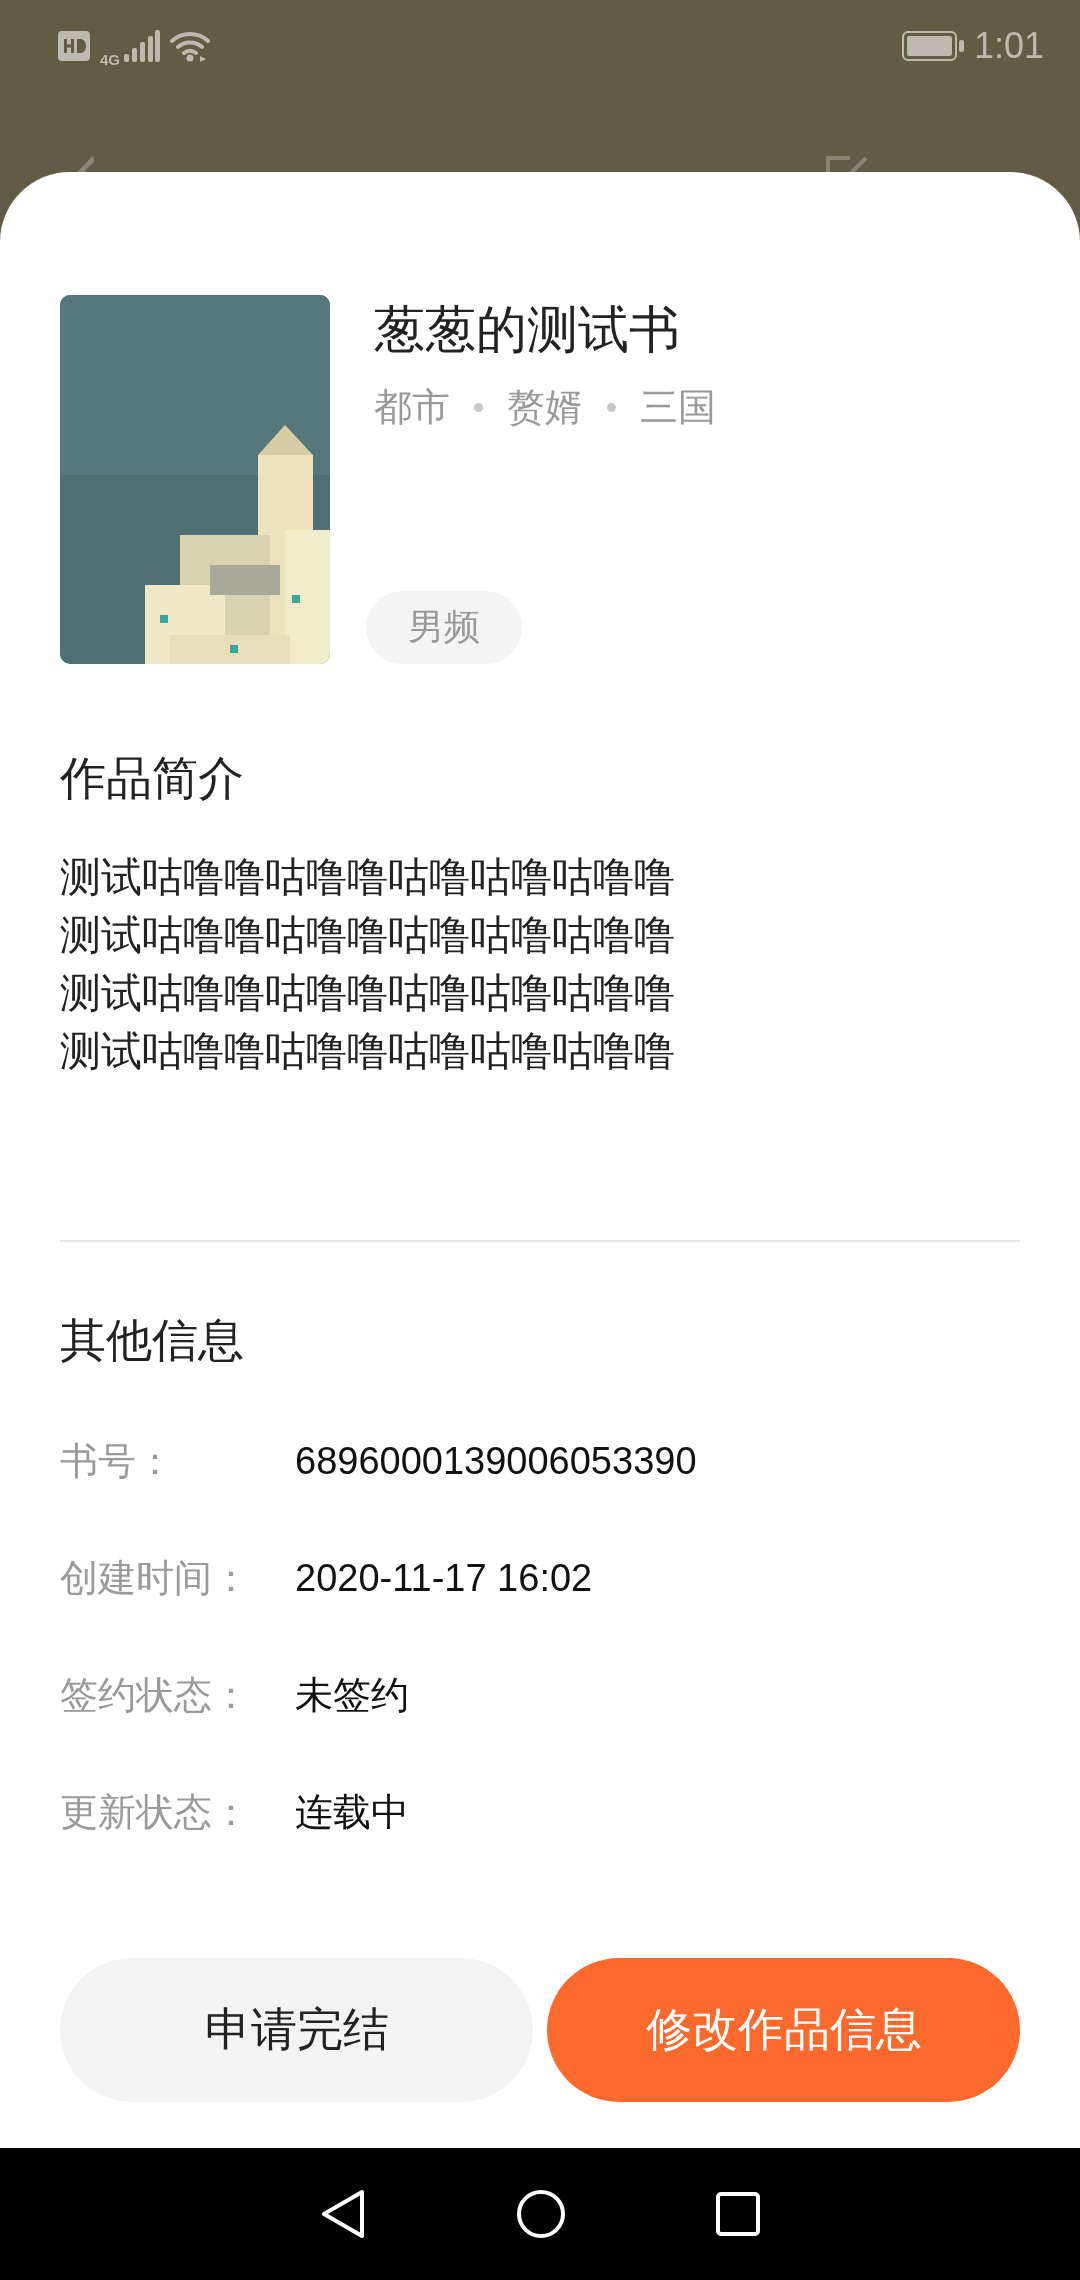  I want to click on info-label: 书号：, so click(117, 1461).